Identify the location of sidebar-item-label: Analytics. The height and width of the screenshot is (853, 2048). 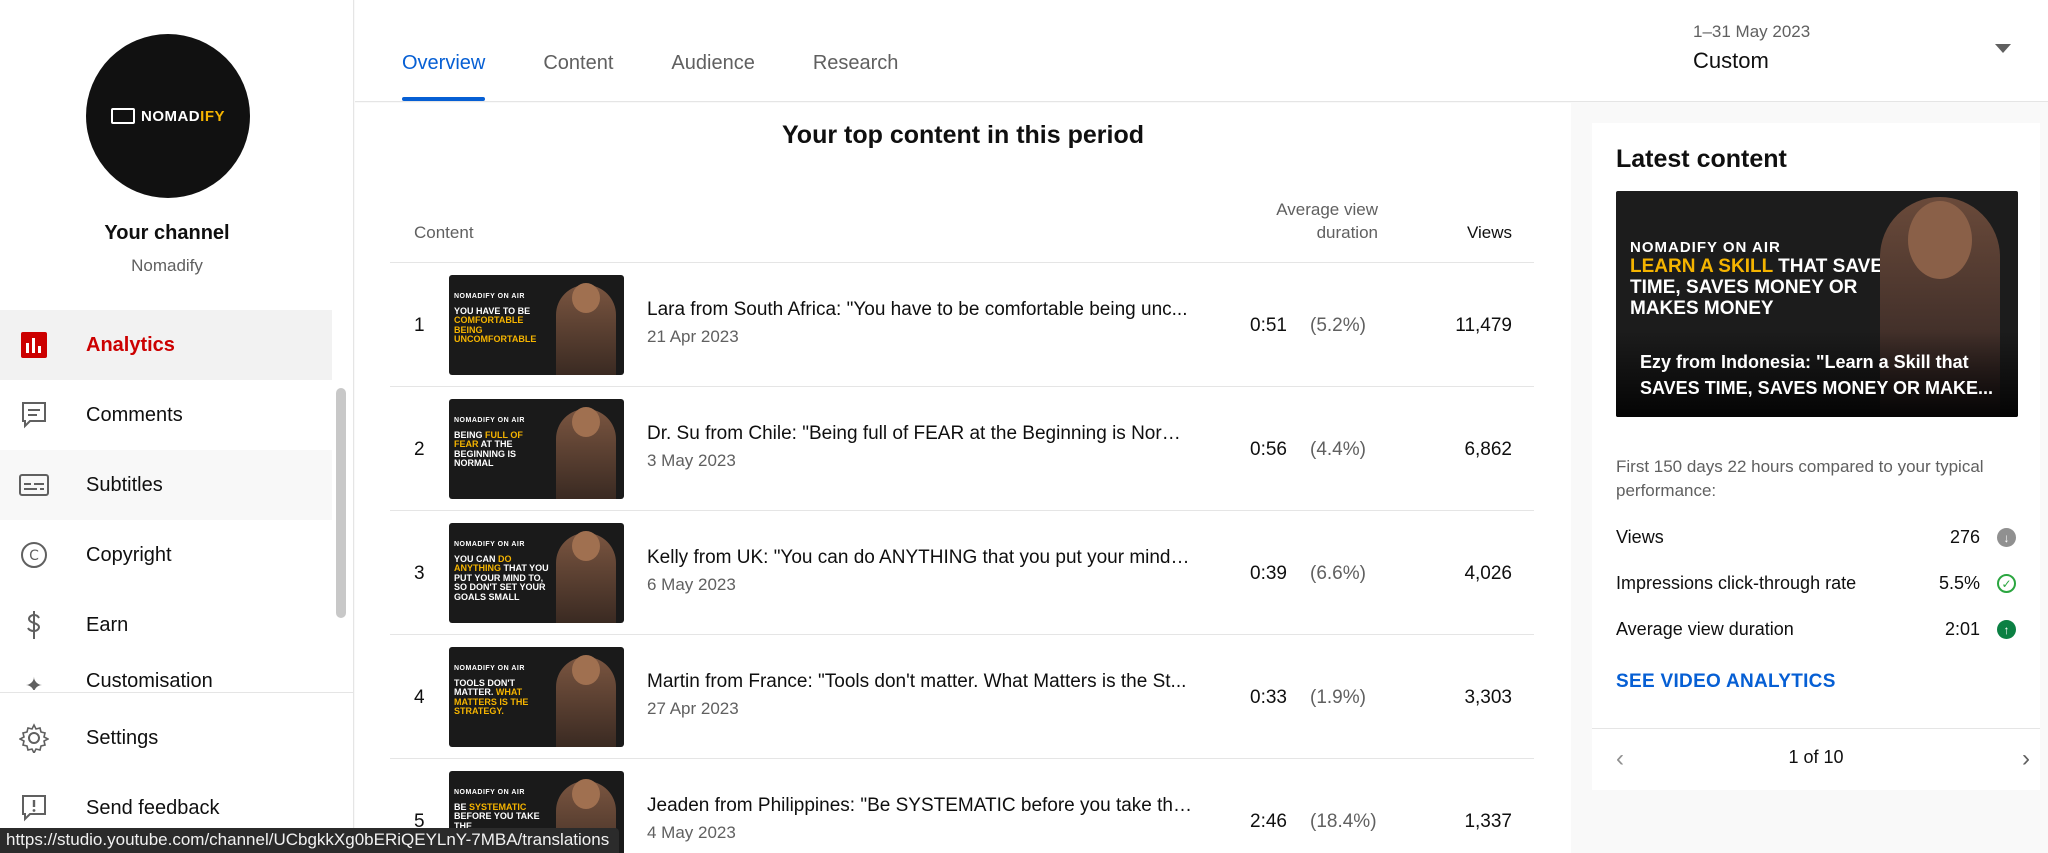
(130, 344).